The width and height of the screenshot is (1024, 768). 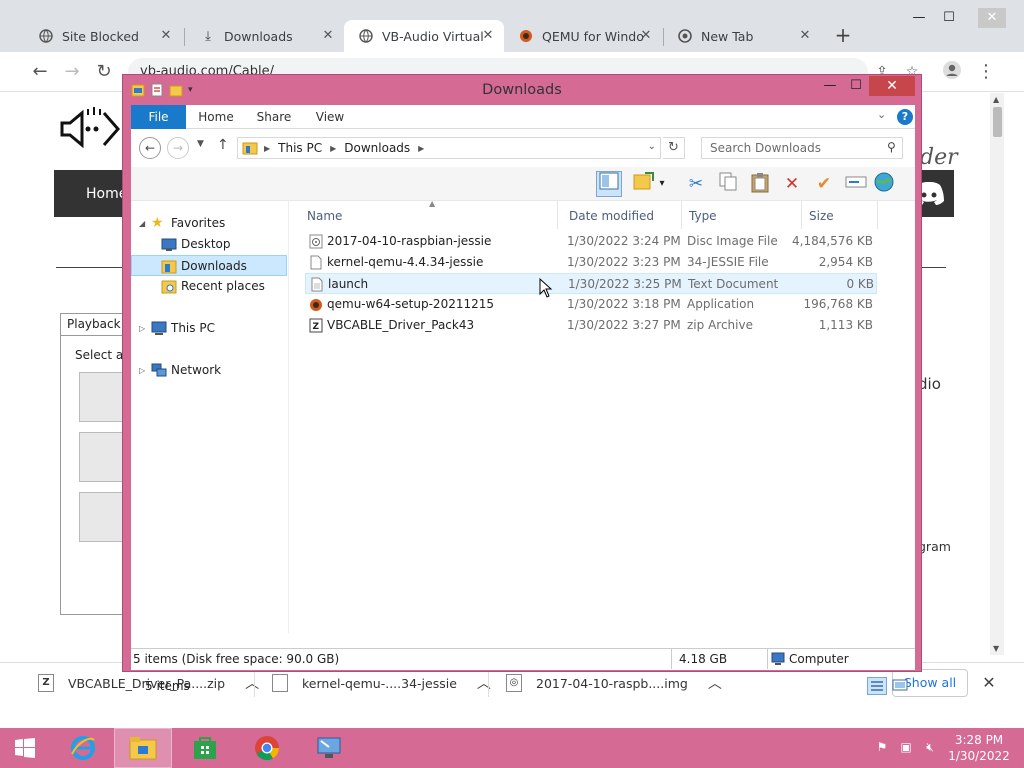 What do you see at coordinates (200, 144) in the screenshot?
I see `recent-locations-icon: ▼` at bounding box center [200, 144].